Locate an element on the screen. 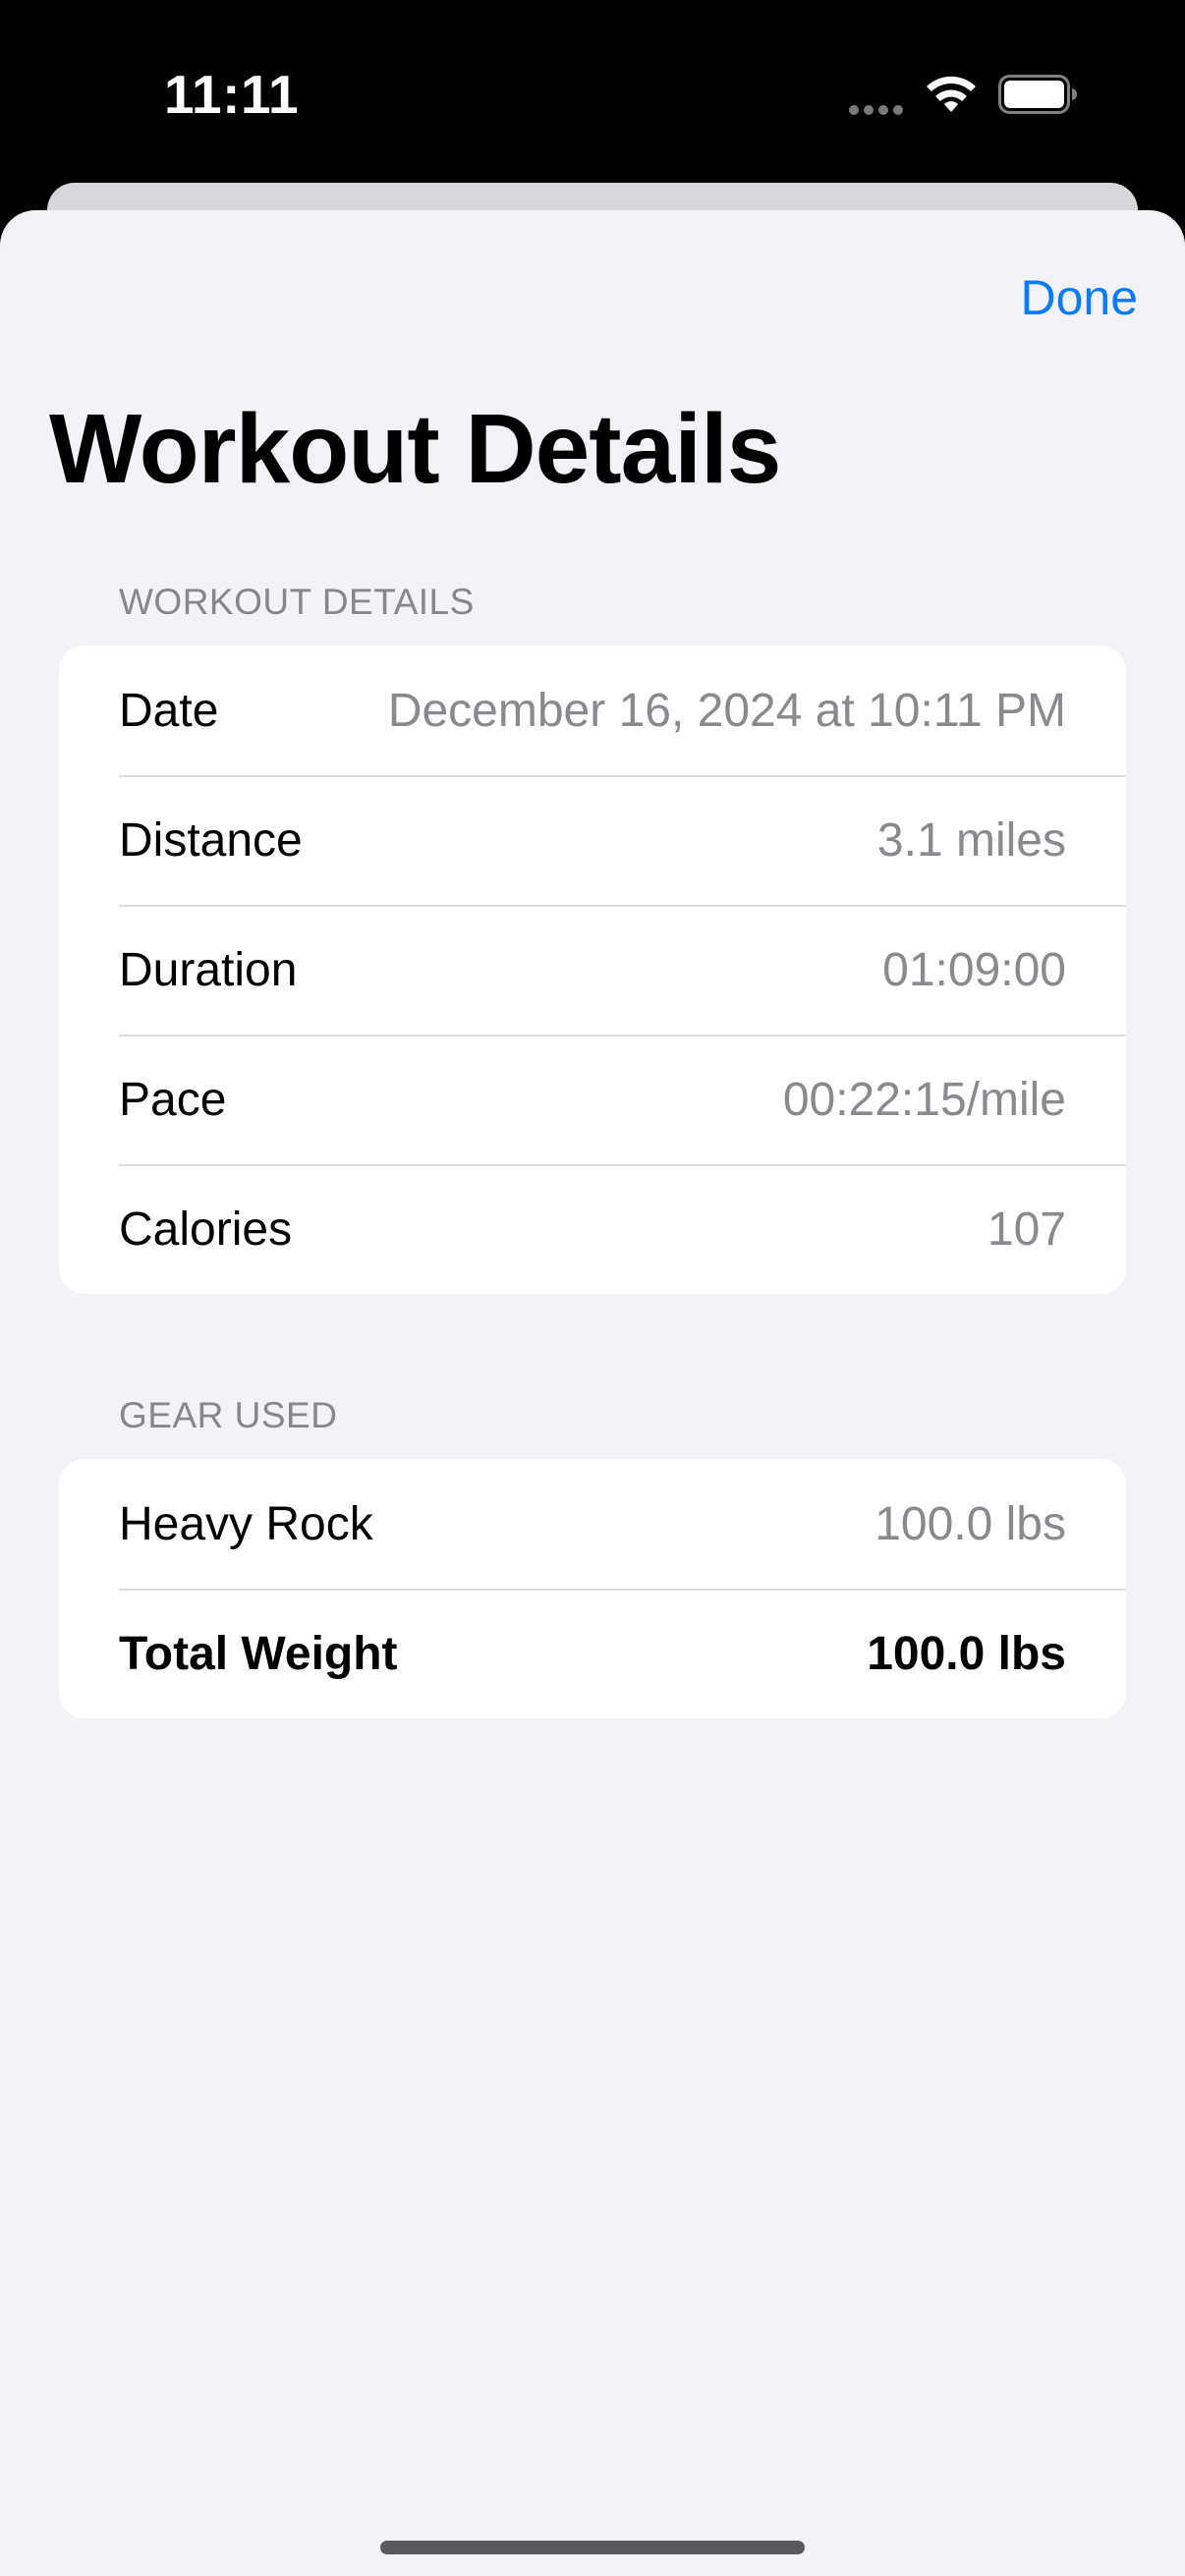  row-distance: Distance 3.1 miles is located at coordinates (592, 840).